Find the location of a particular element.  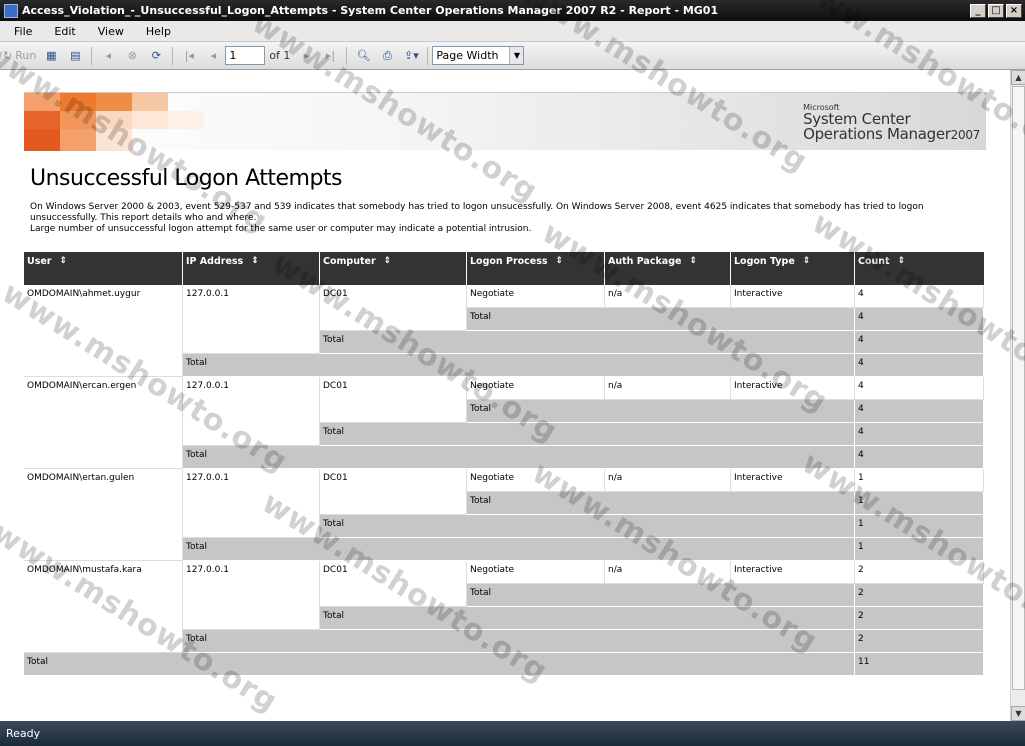

ip-total-count: 1 is located at coordinates (919, 549).